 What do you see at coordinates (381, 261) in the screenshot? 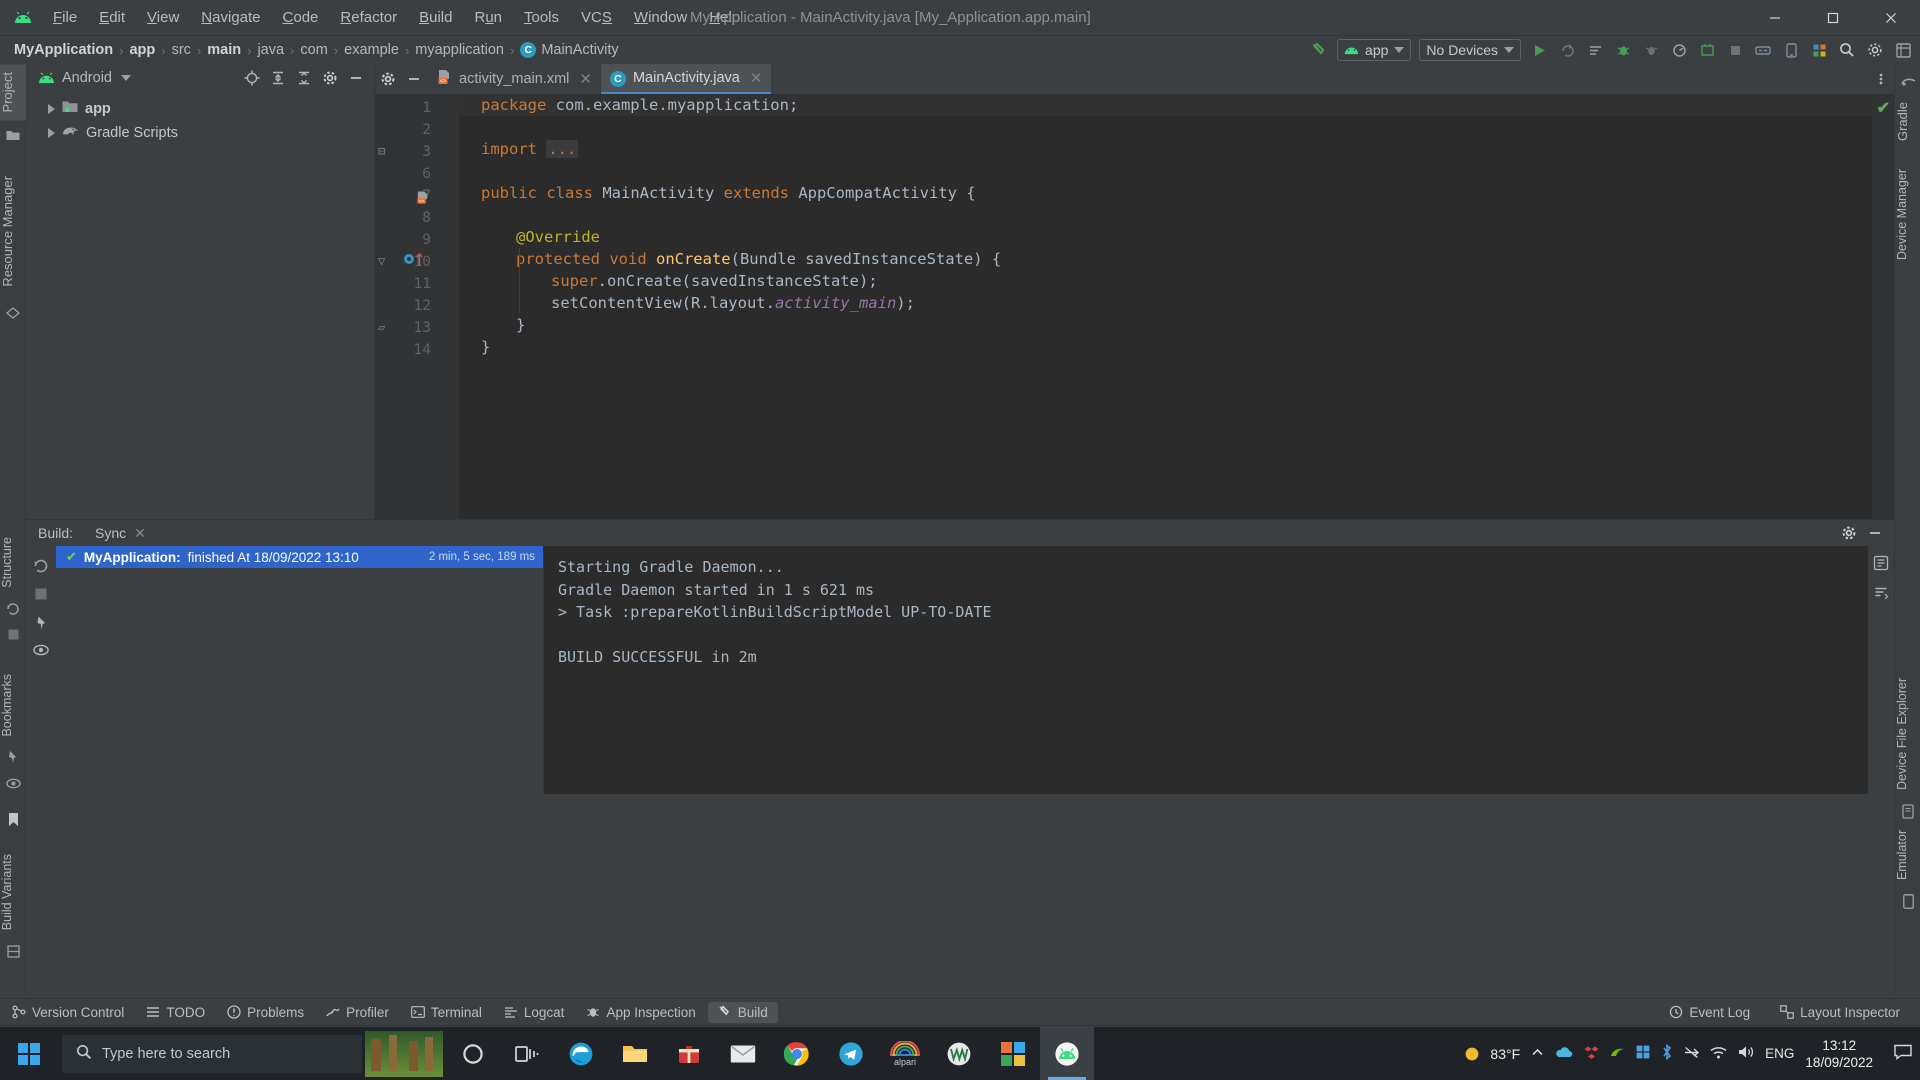
I see `fold-marker-oncreate: ▽` at bounding box center [381, 261].